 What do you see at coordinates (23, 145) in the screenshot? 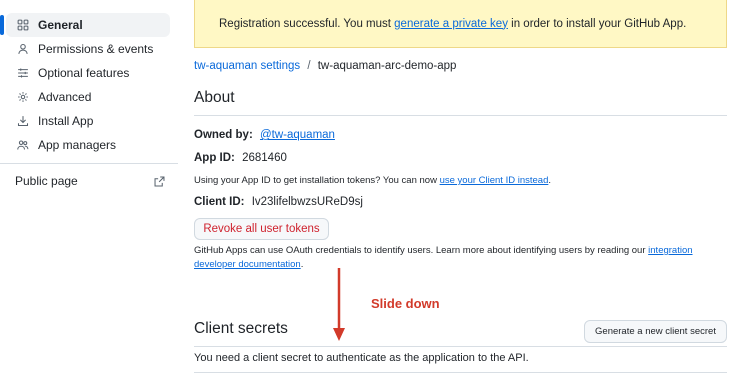
I see `people-icon` at bounding box center [23, 145].